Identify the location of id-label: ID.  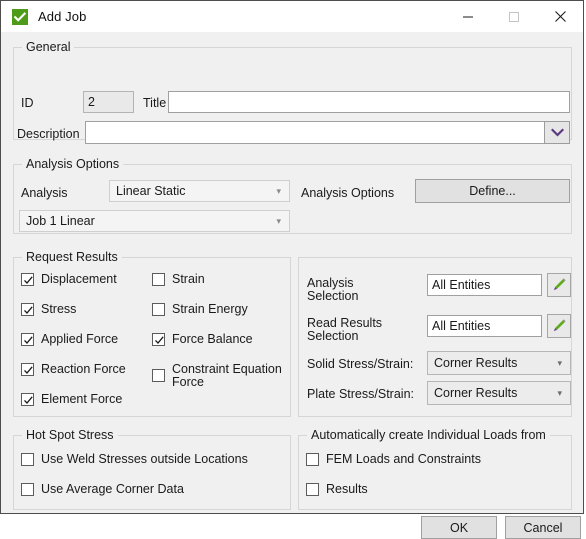
(27, 103).